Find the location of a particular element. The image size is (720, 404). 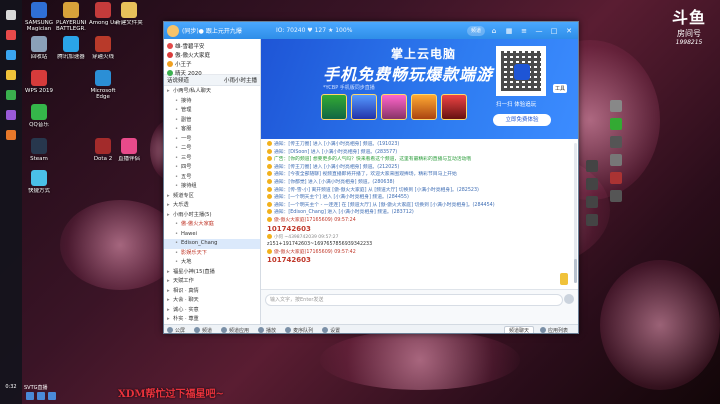

maximize-button: □ is located at coordinates (554, 31).